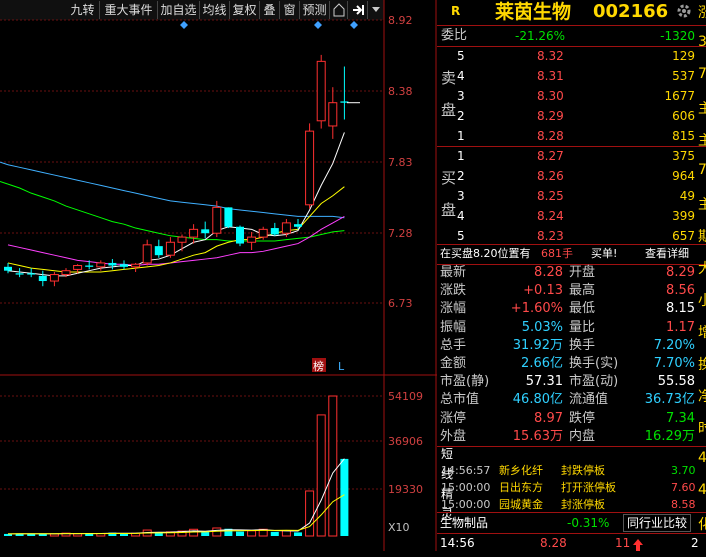 This screenshot has height=557, width=706. I want to click on industry-compare-button: 同行业比较, so click(657, 523).